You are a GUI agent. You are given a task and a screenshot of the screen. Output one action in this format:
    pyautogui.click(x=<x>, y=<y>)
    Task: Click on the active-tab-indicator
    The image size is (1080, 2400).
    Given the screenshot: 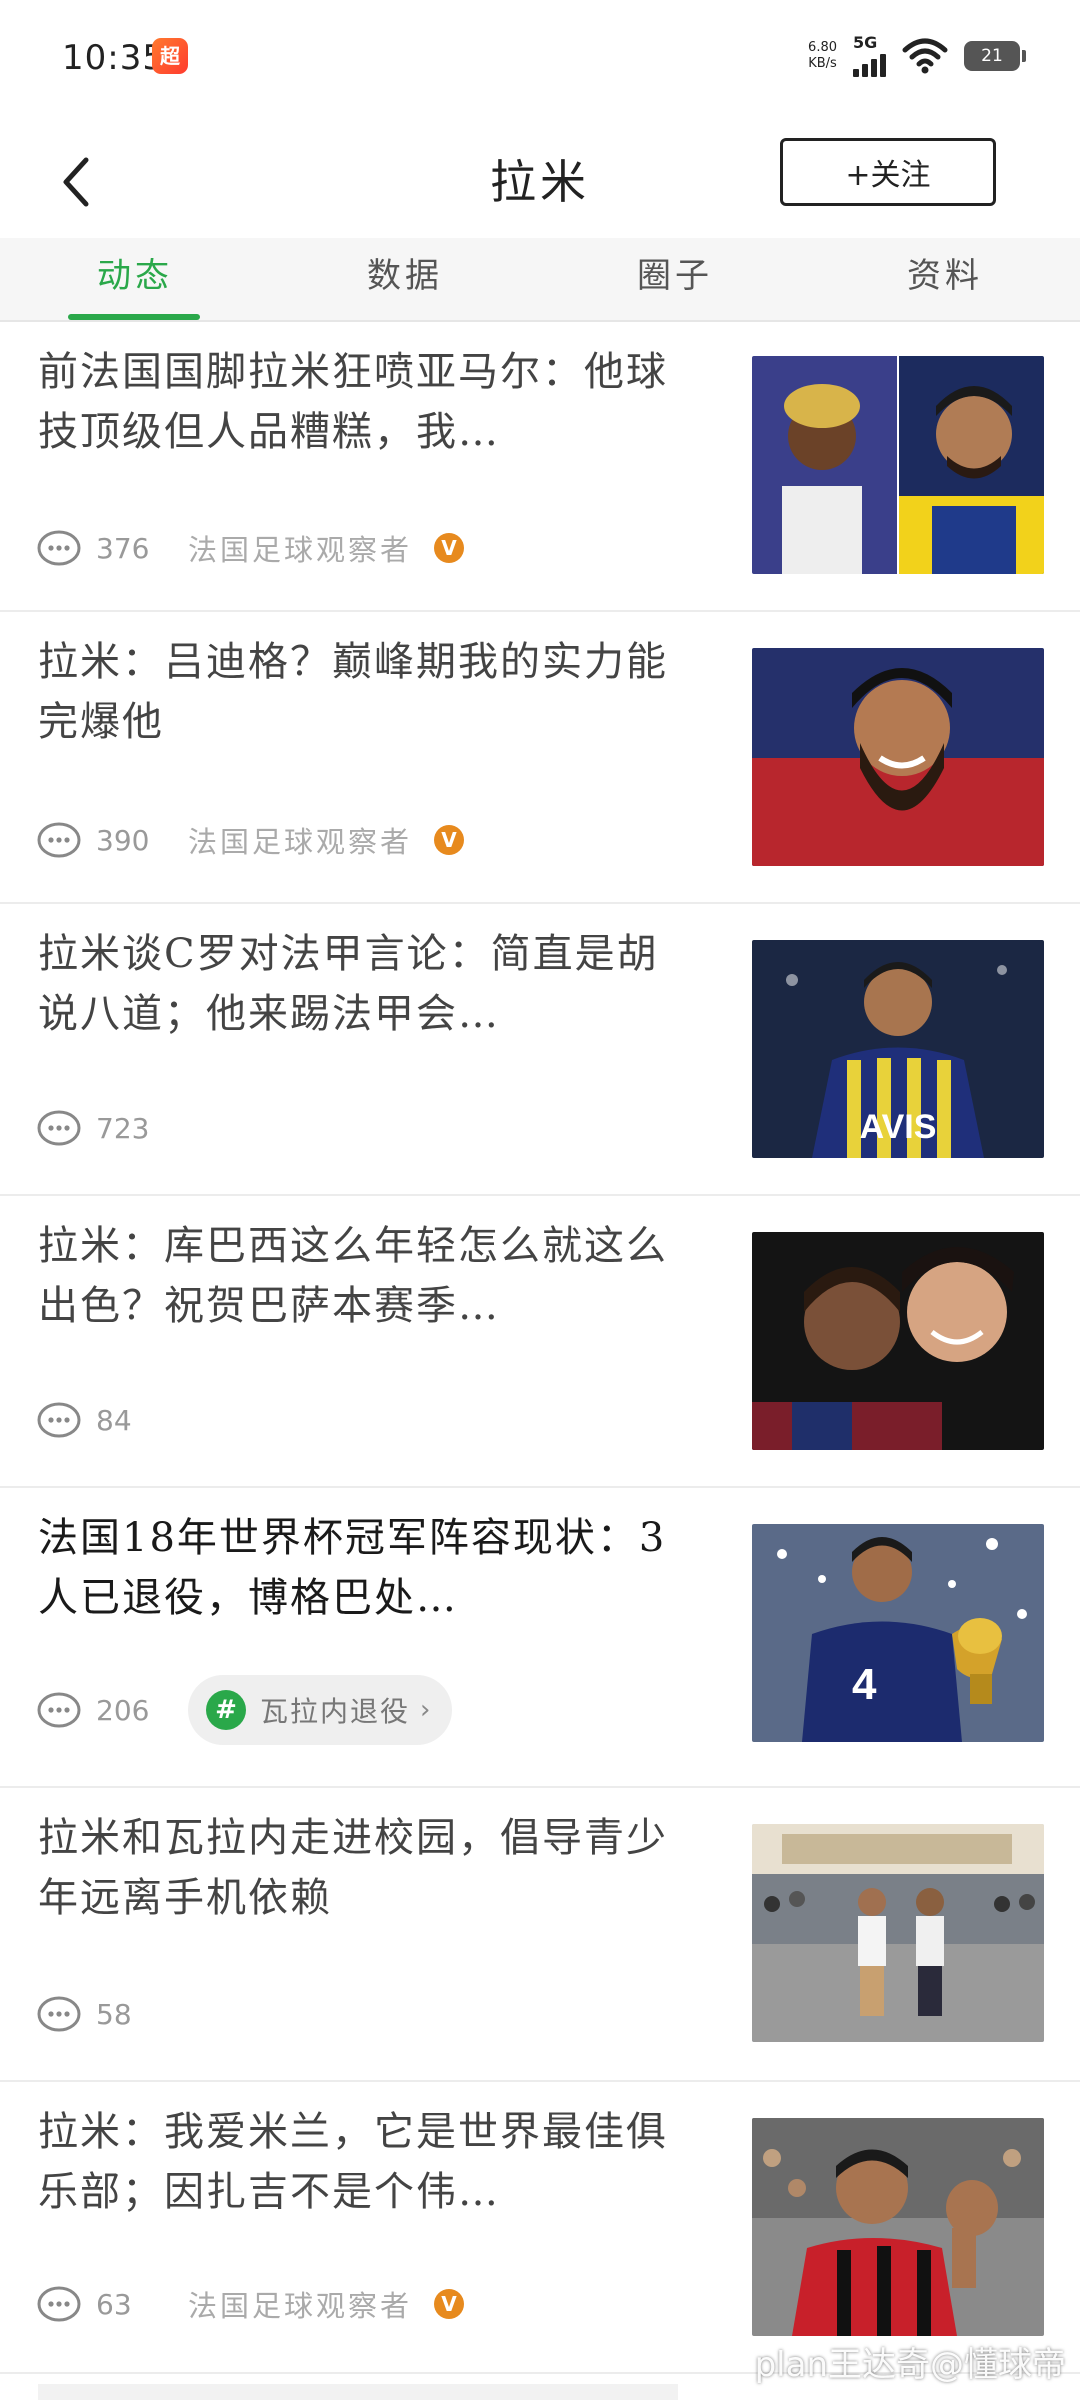 What is the action you would take?
    pyautogui.click(x=134, y=317)
    